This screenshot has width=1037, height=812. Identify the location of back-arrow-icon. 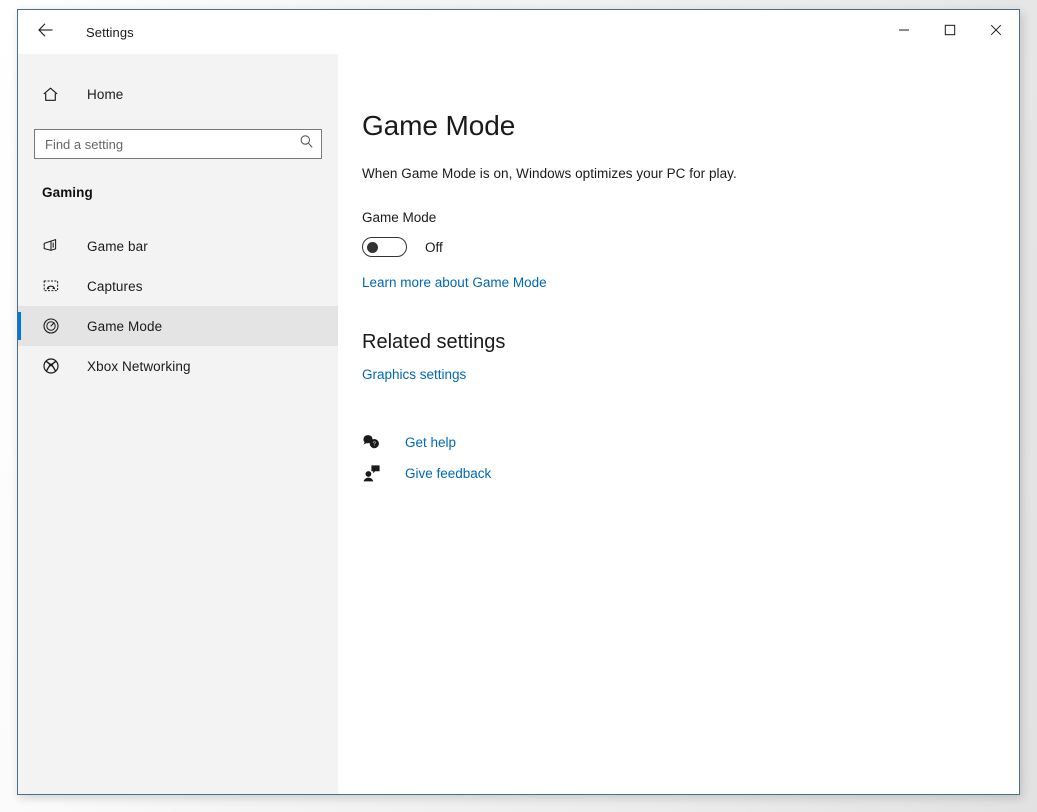
(46, 32).